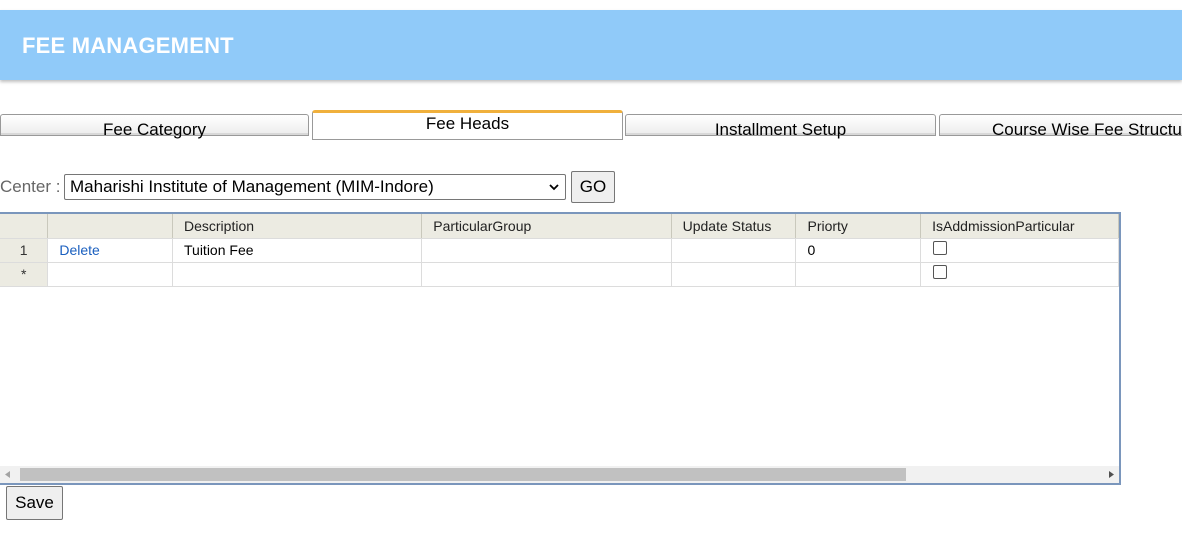  What do you see at coordinates (546, 226) in the screenshot?
I see `column-header-particular-group: ParticularGroup` at bounding box center [546, 226].